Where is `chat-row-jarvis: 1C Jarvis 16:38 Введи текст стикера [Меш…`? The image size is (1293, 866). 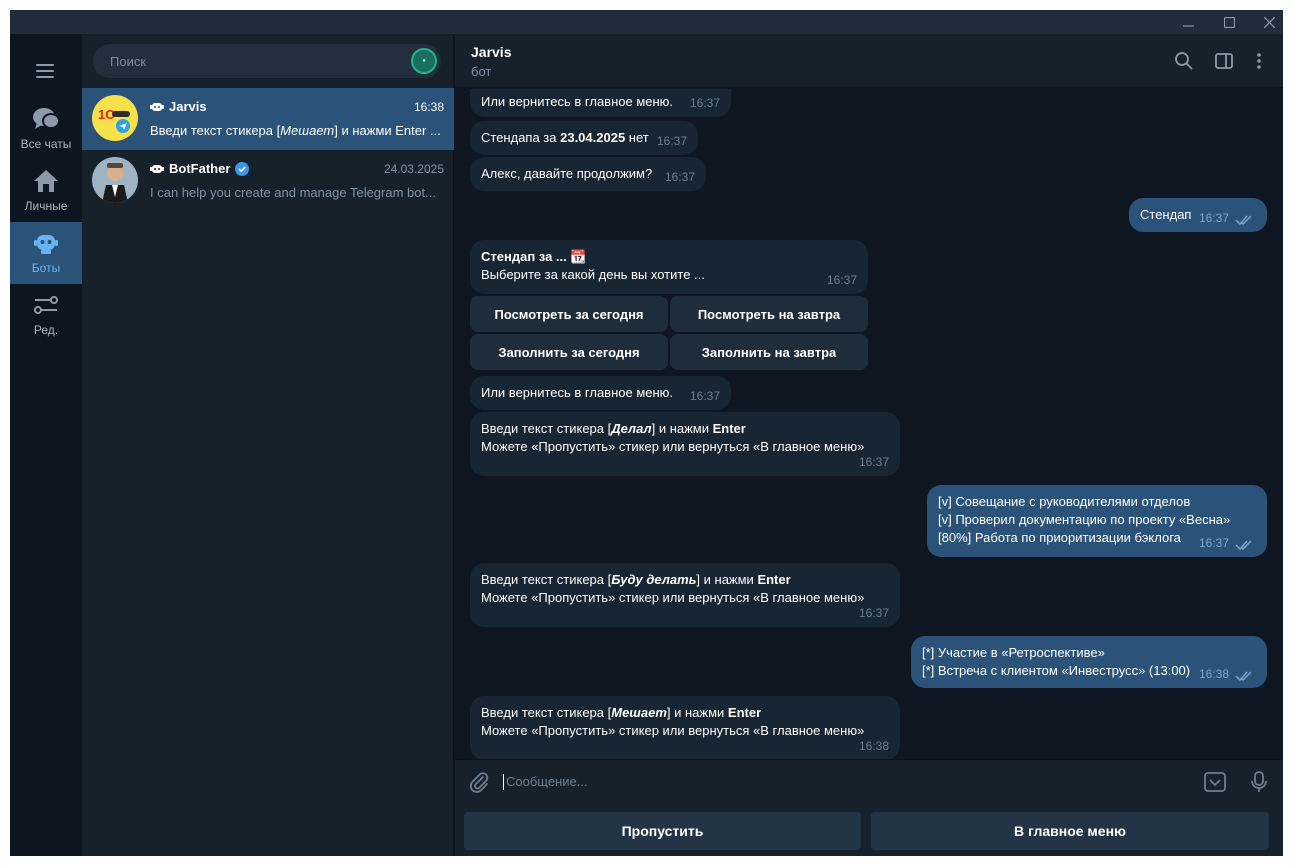 chat-row-jarvis: 1C Jarvis 16:38 Введи текст стикера [Меш… is located at coordinates (268, 119).